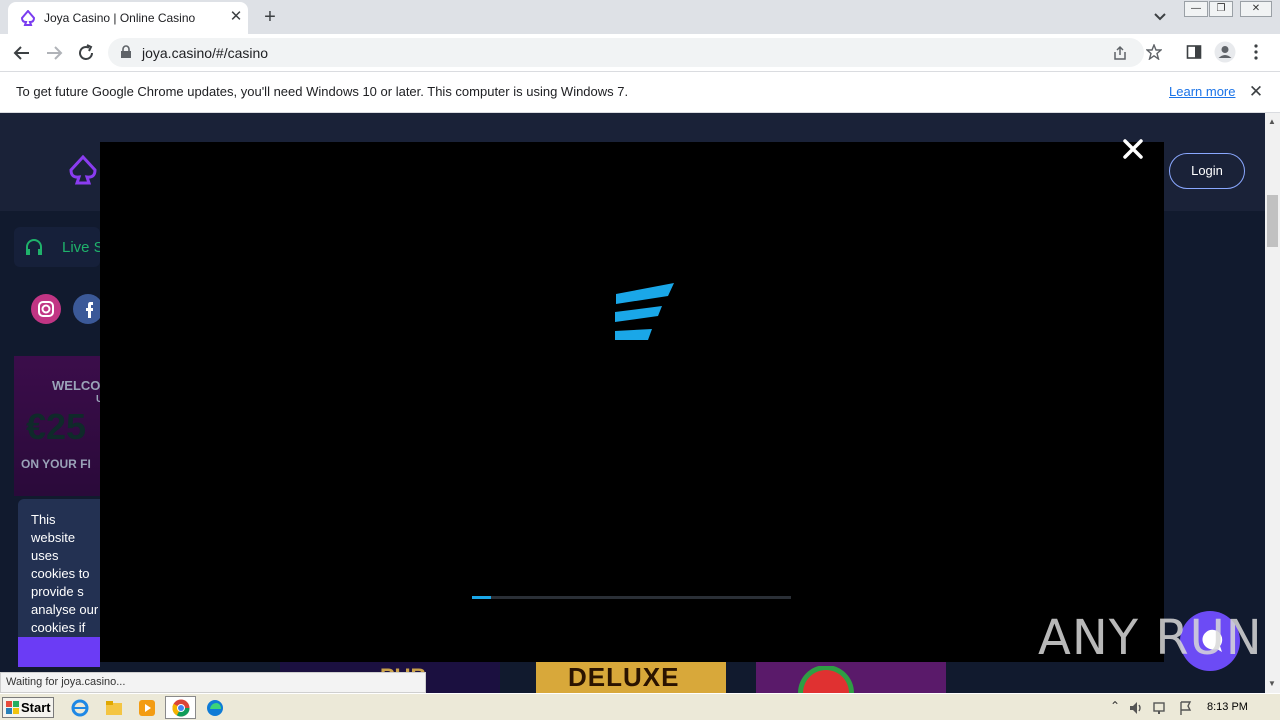 The width and height of the screenshot is (1280, 720). I want to click on cookie-accept-button, so click(59, 652).